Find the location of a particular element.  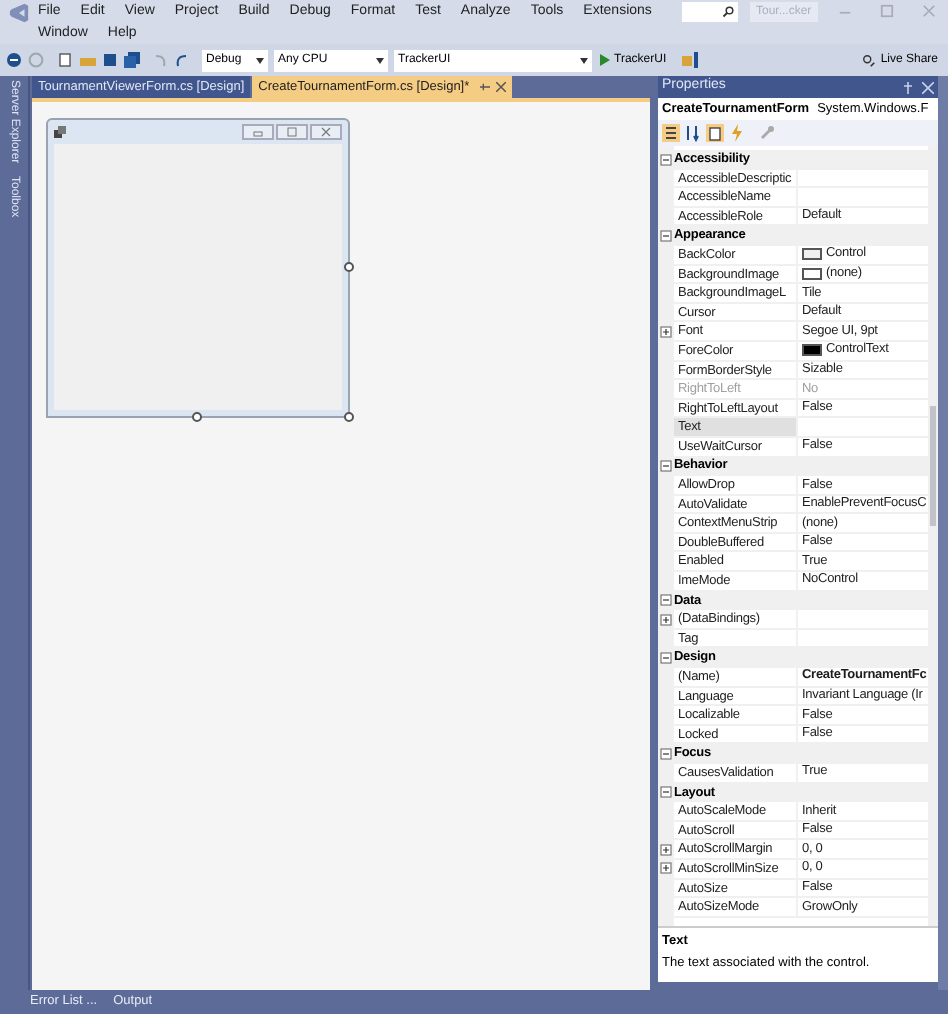

maximize-icon is located at coordinates (291, 132).